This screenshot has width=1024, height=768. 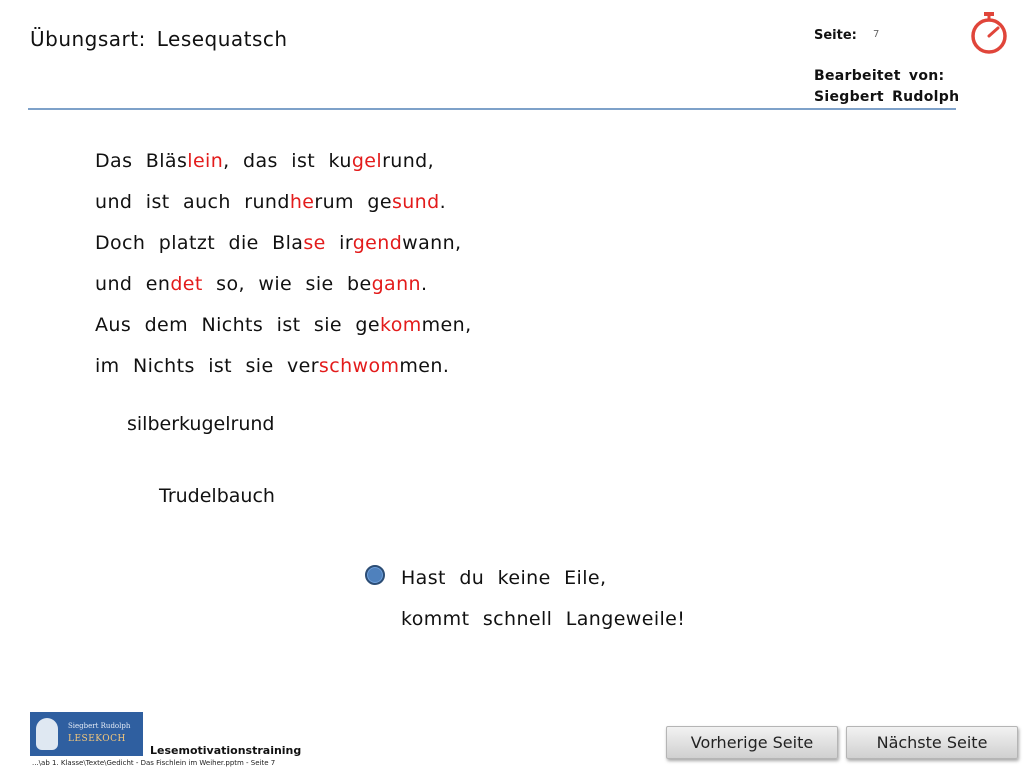 I want to click on edited-by: Bearbeitet von: Siegbert Rudolph, so click(x=886, y=87).